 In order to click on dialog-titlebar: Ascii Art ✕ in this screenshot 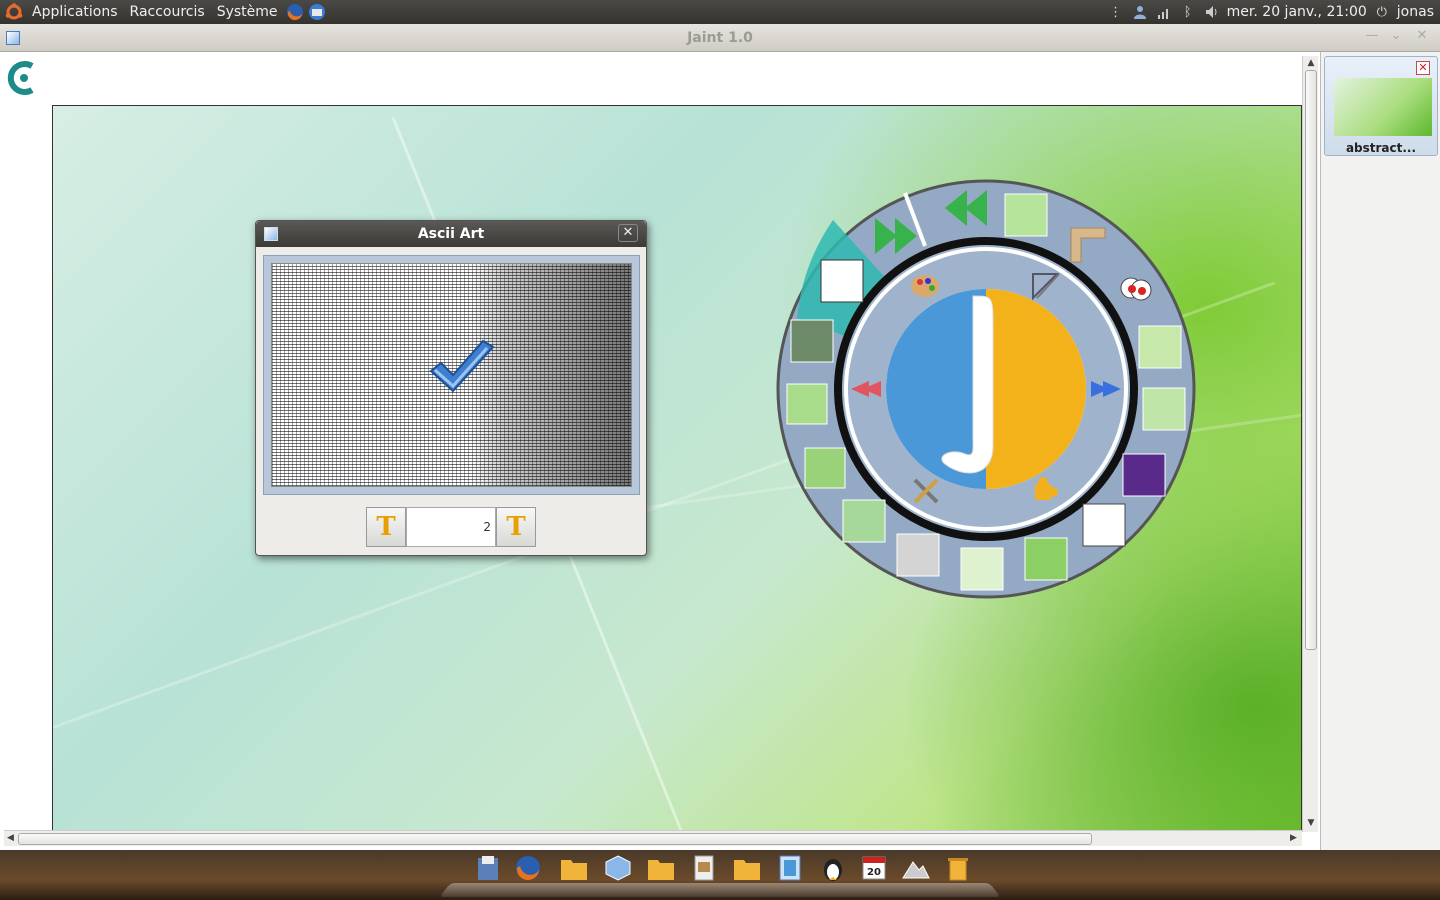, I will do `click(451, 234)`.